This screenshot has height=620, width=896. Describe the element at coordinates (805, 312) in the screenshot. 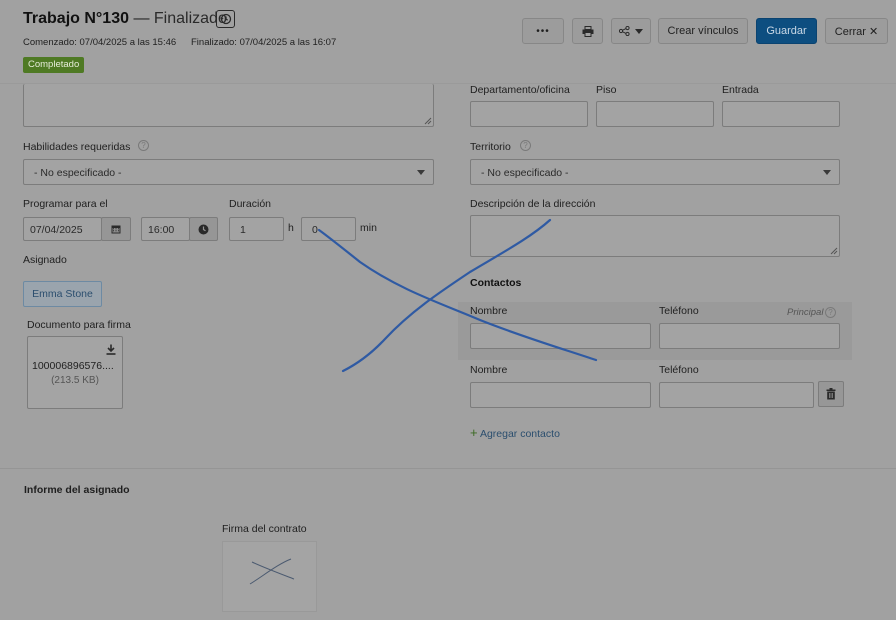

I see `primary-label: Principal` at that location.